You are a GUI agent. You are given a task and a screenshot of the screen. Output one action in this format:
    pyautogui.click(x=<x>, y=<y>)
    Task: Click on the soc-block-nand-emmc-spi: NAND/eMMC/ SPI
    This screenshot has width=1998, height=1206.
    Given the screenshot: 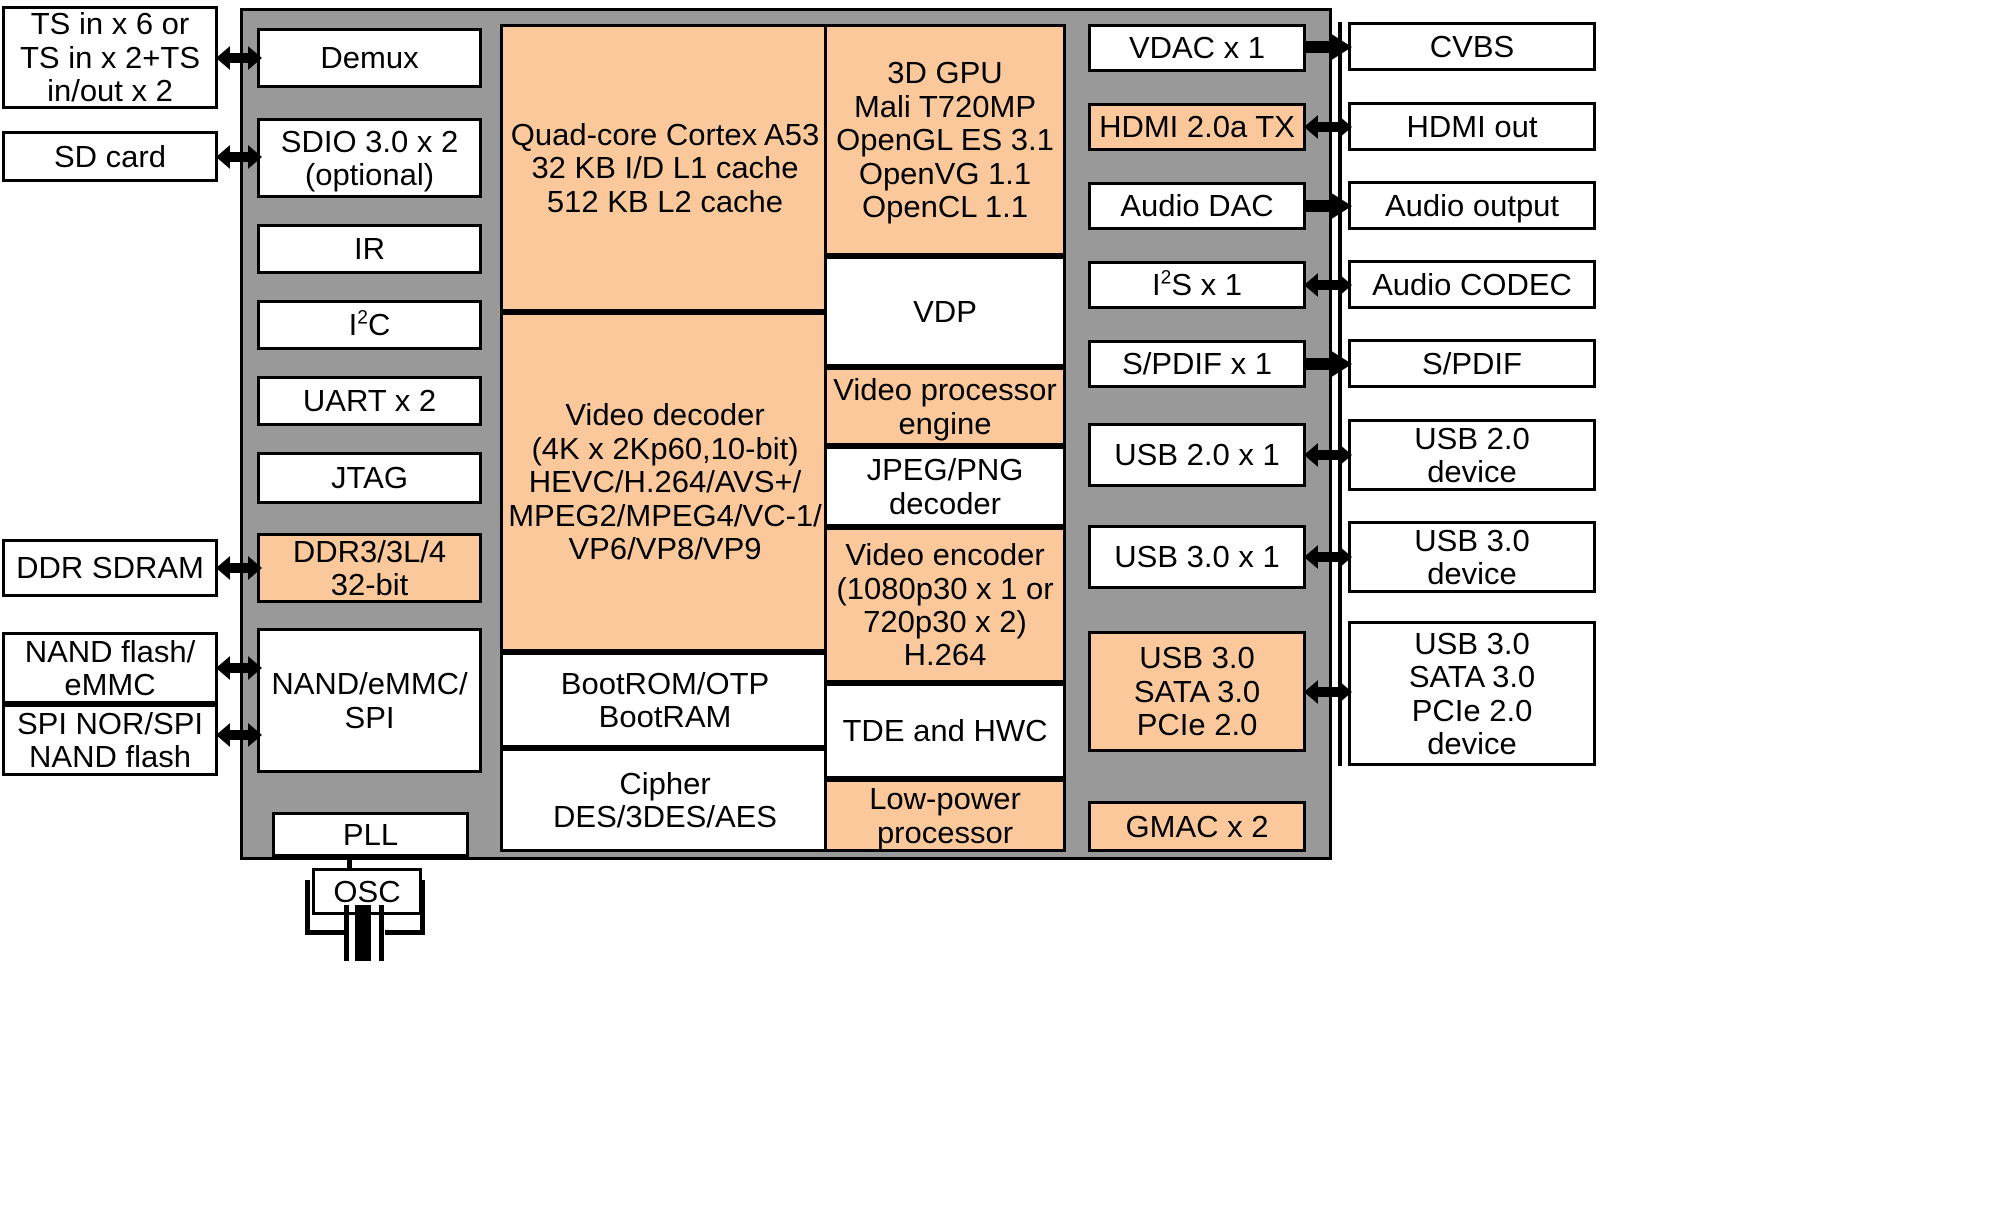 What is the action you would take?
    pyautogui.click(x=369, y=700)
    